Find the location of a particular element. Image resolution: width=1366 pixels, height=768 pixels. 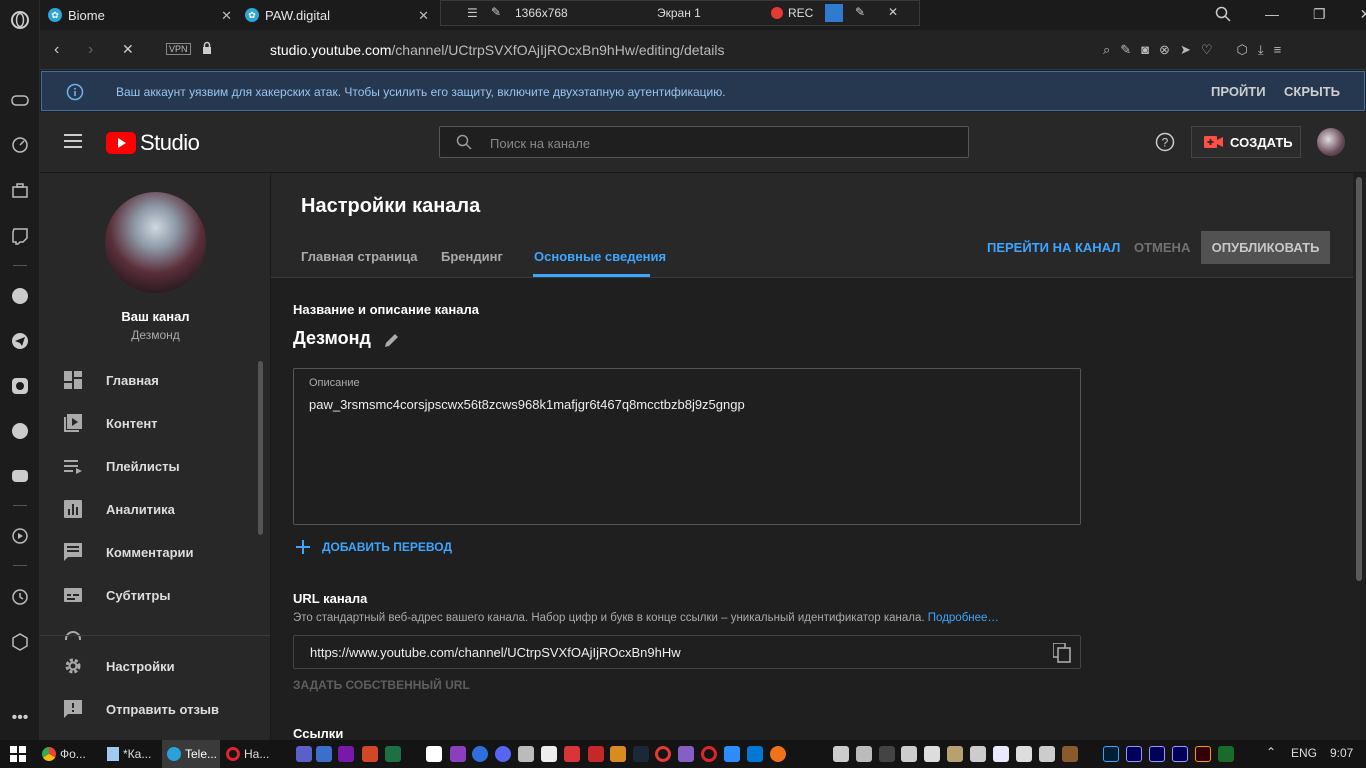

camera-icon is located at coordinates (834, 13).